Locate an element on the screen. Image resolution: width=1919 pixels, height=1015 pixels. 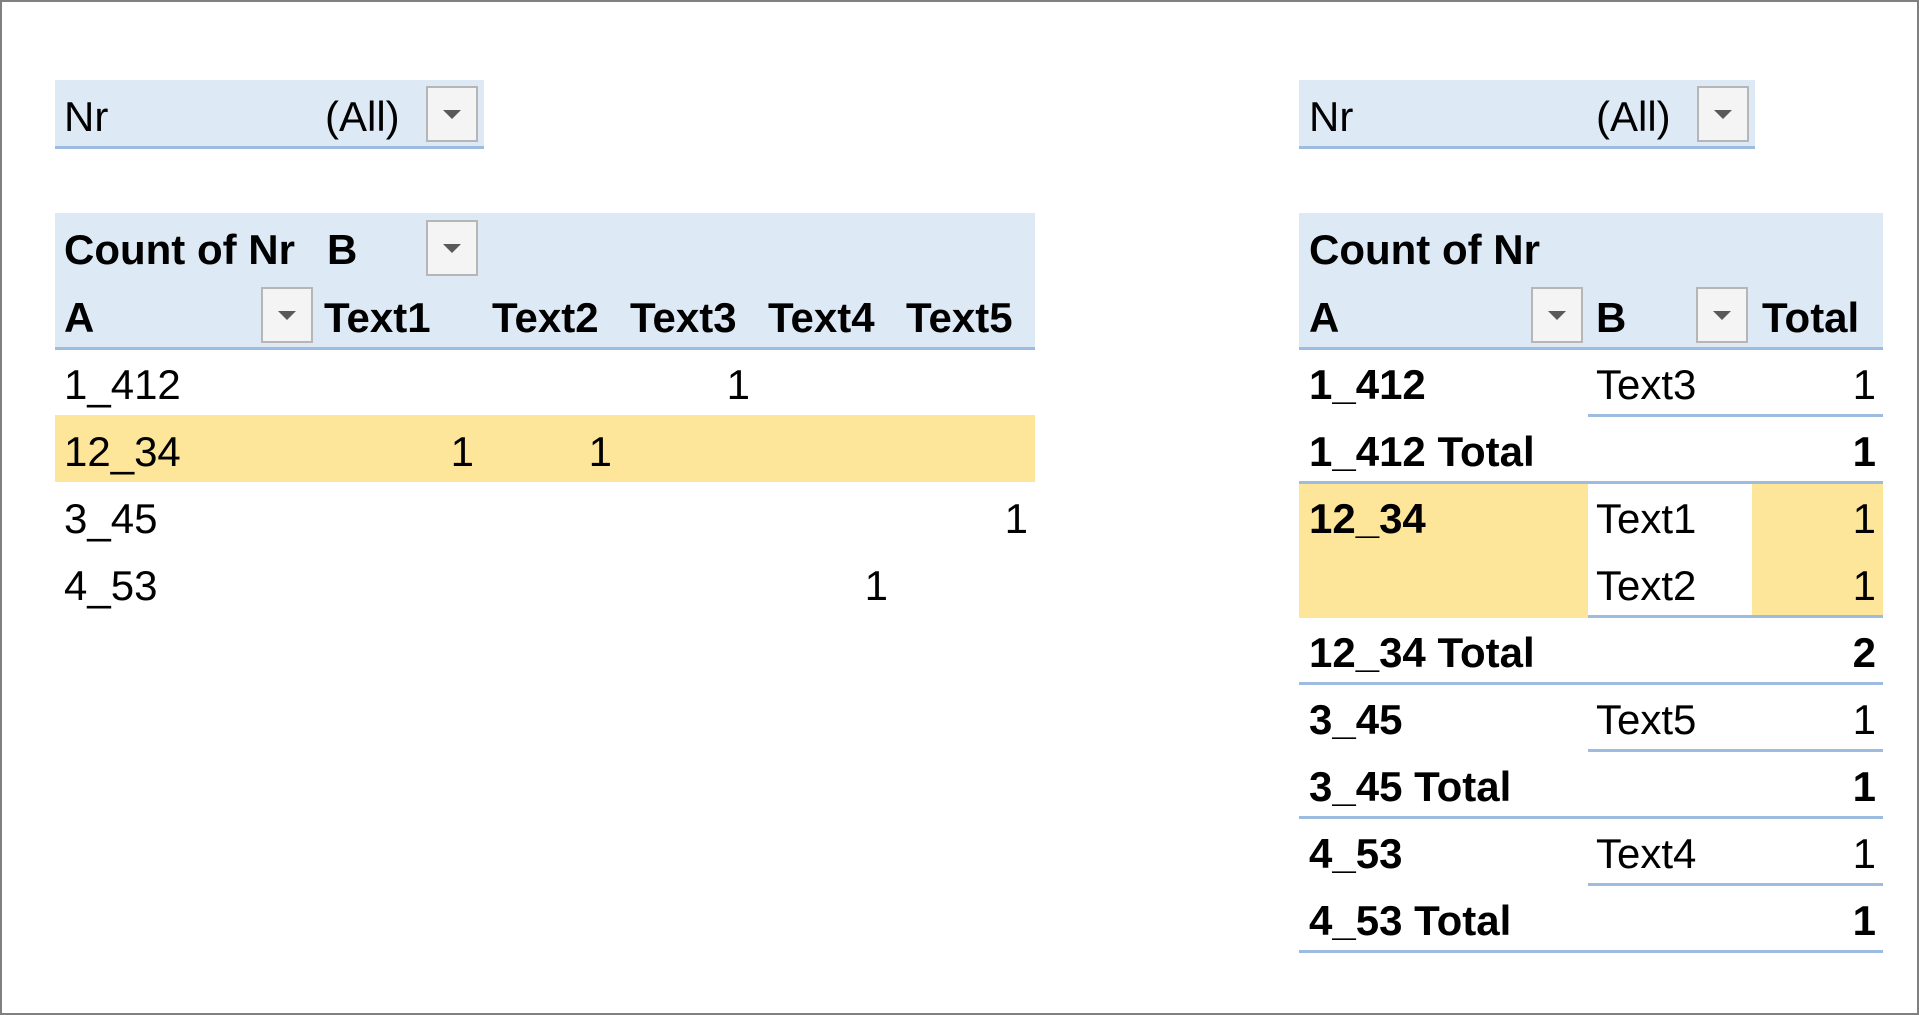
row-b-label: Text4 is located at coordinates (1646, 853).